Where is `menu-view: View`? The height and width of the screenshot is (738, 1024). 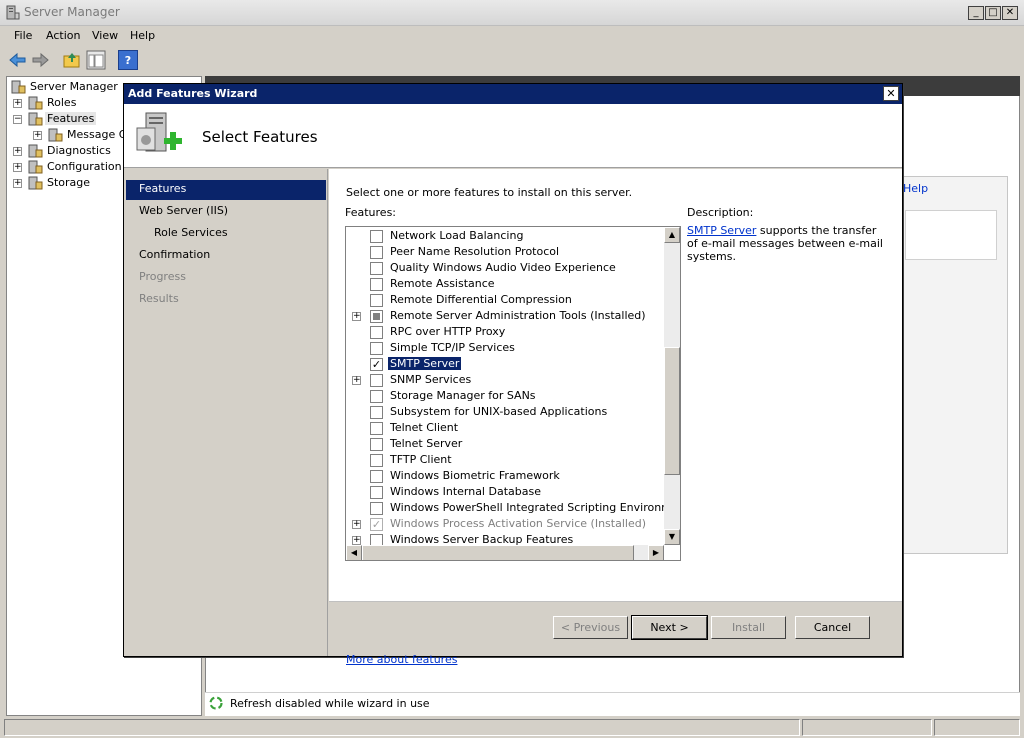 menu-view: View is located at coordinates (105, 35).